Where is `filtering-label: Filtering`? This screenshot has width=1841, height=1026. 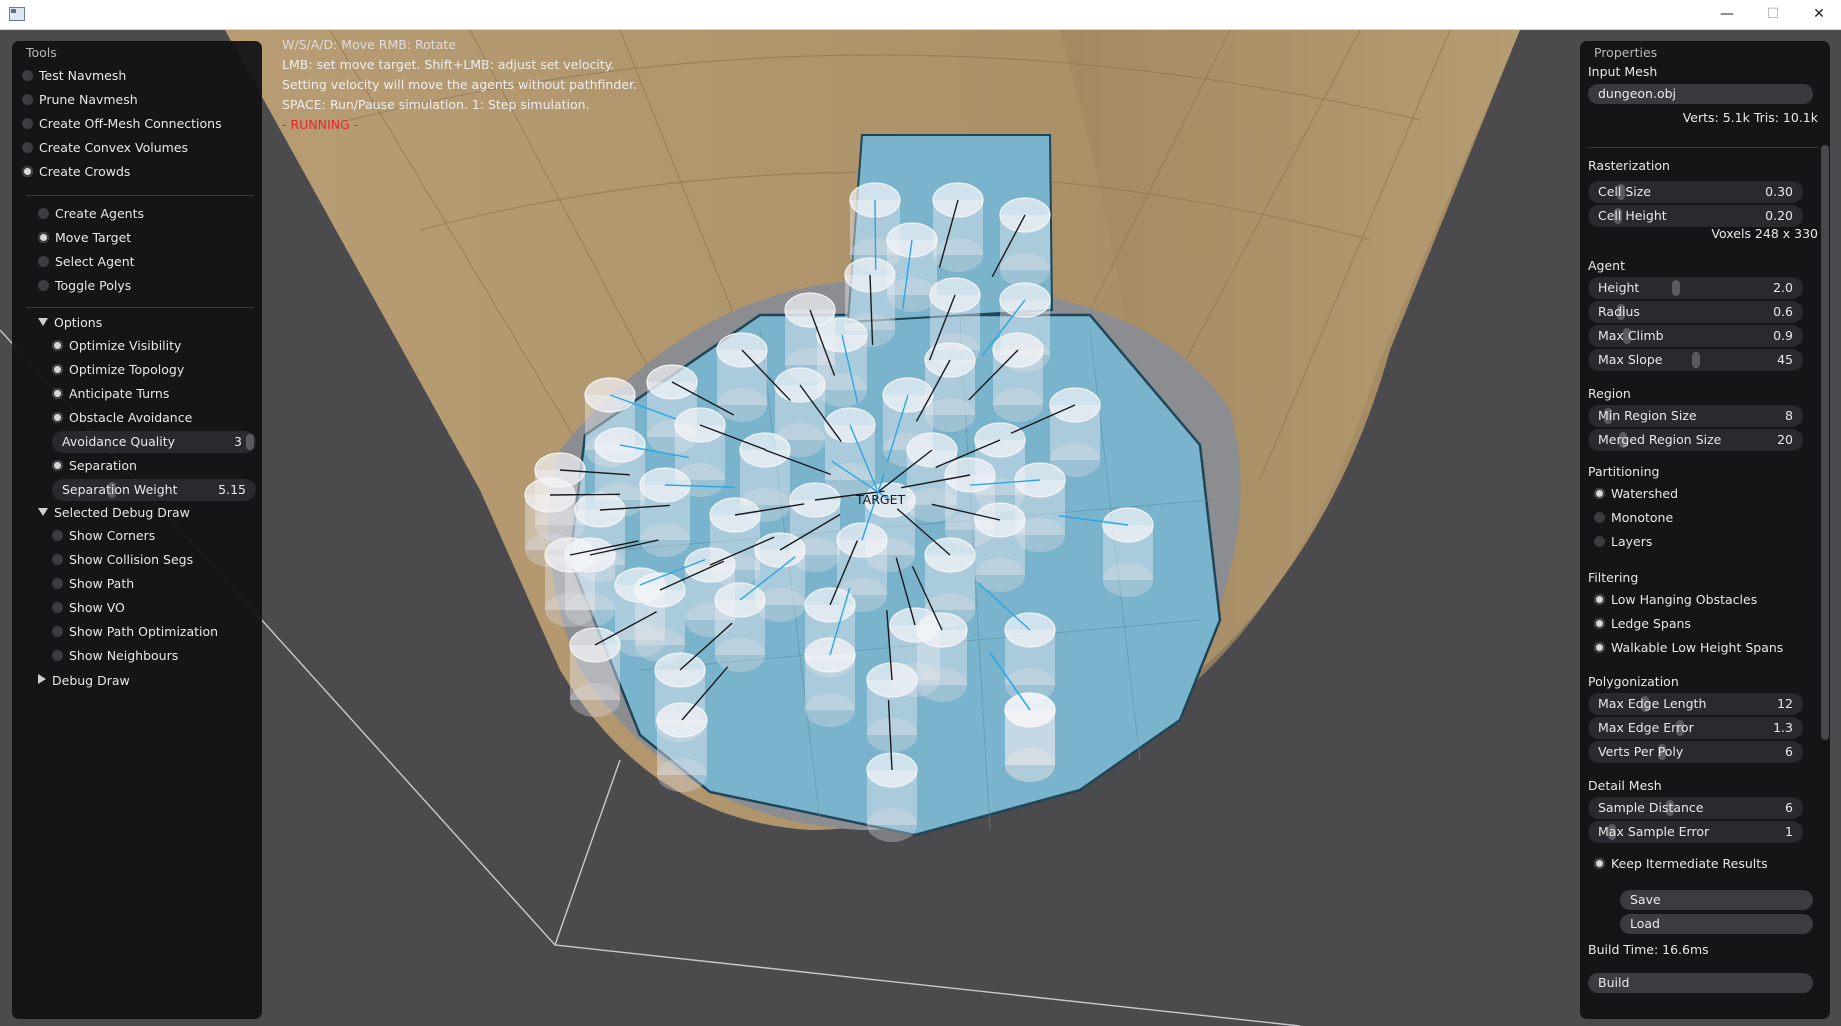 filtering-label: Filtering is located at coordinates (1613, 577).